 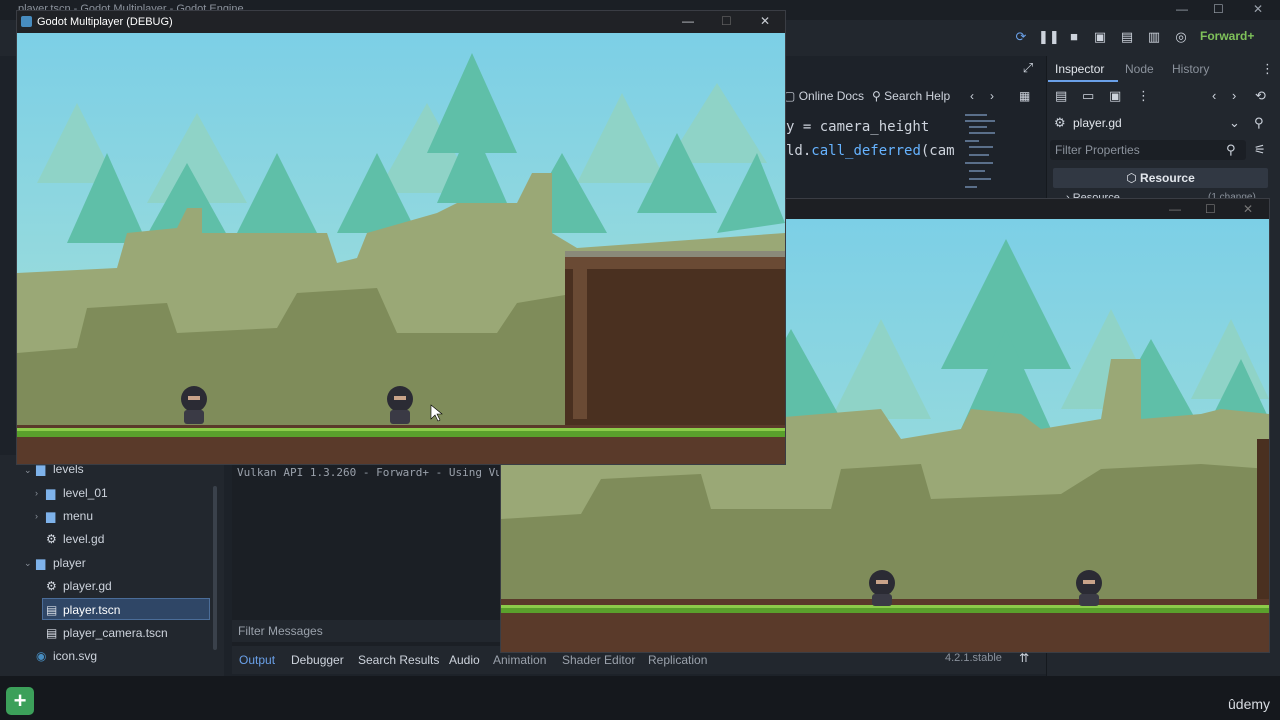 What do you see at coordinates (257, 660) in the screenshot?
I see `tab-output: Output` at bounding box center [257, 660].